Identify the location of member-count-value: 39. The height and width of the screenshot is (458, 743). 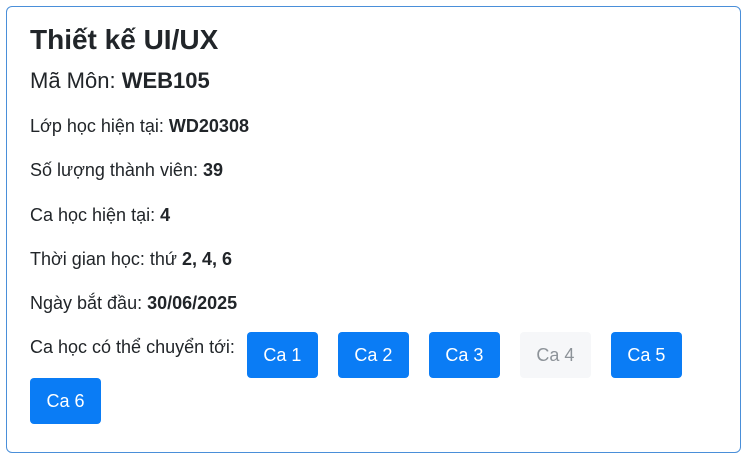
(213, 170).